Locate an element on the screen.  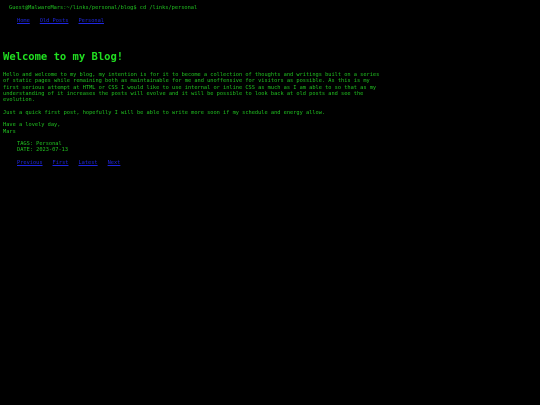
nav-link-old-posts: Old Posts is located at coordinates (54, 21).